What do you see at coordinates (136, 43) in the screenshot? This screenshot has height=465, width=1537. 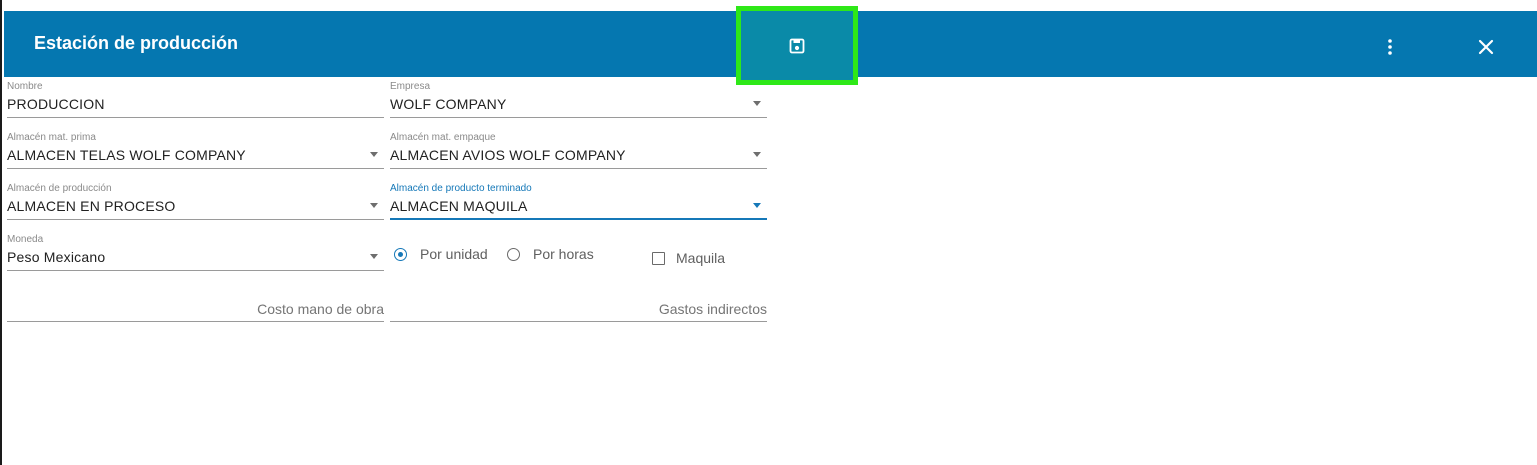 I see `page-title: Estación de producción` at bounding box center [136, 43].